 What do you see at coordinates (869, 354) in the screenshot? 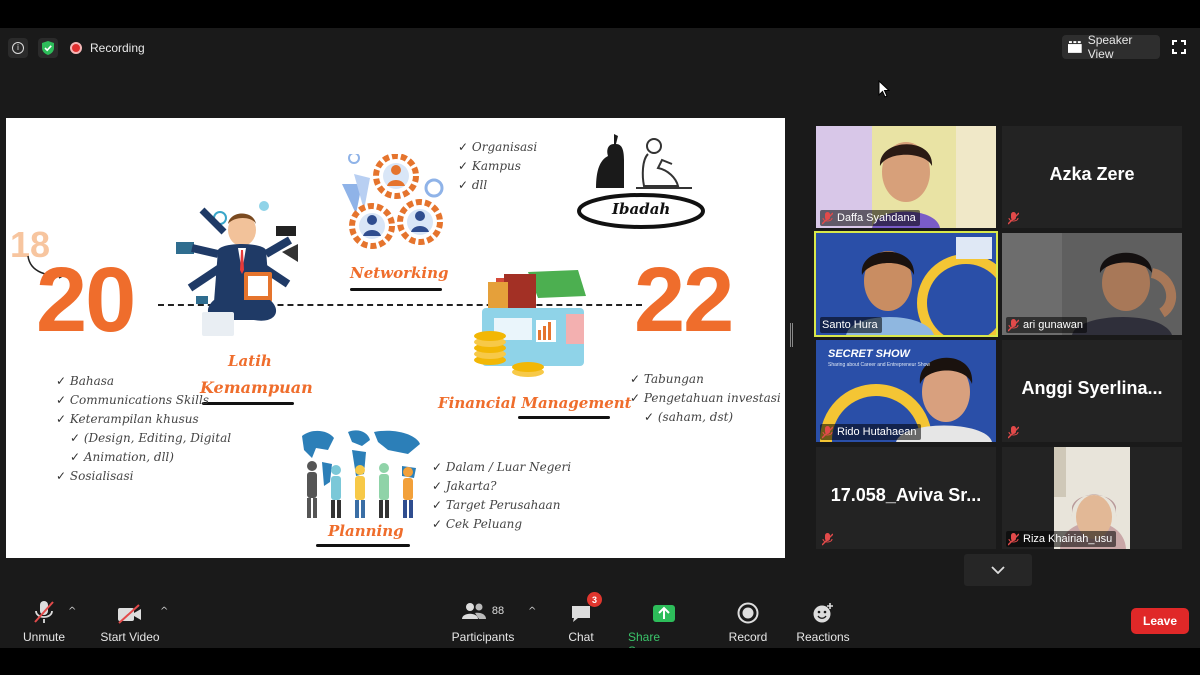
I see `secret-show-overlay-title: SECRET SHOW` at bounding box center [869, 354].